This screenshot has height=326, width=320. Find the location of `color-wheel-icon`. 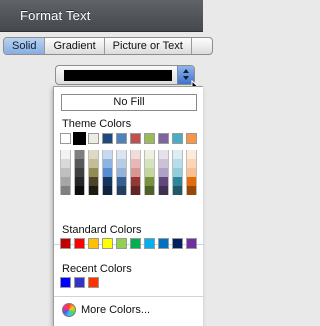

color-wheel-icon is located at coordinates (69, 310).